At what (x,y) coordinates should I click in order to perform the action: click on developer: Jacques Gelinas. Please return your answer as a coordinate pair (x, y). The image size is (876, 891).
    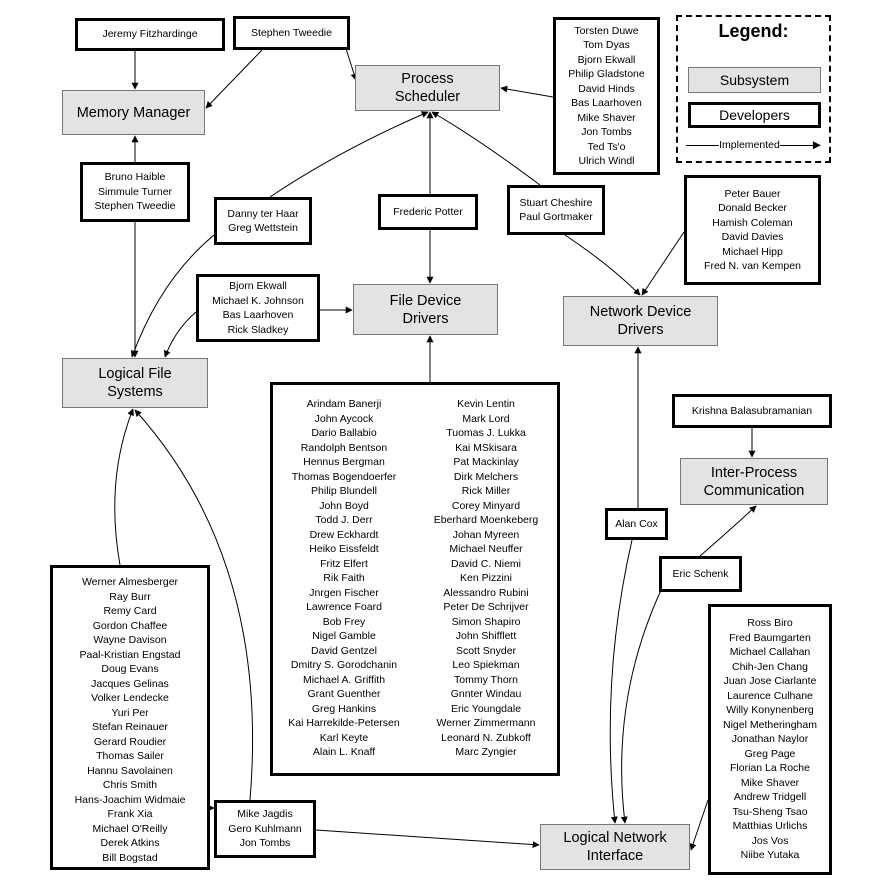
    Looking at the image, I should click on (130, 683).